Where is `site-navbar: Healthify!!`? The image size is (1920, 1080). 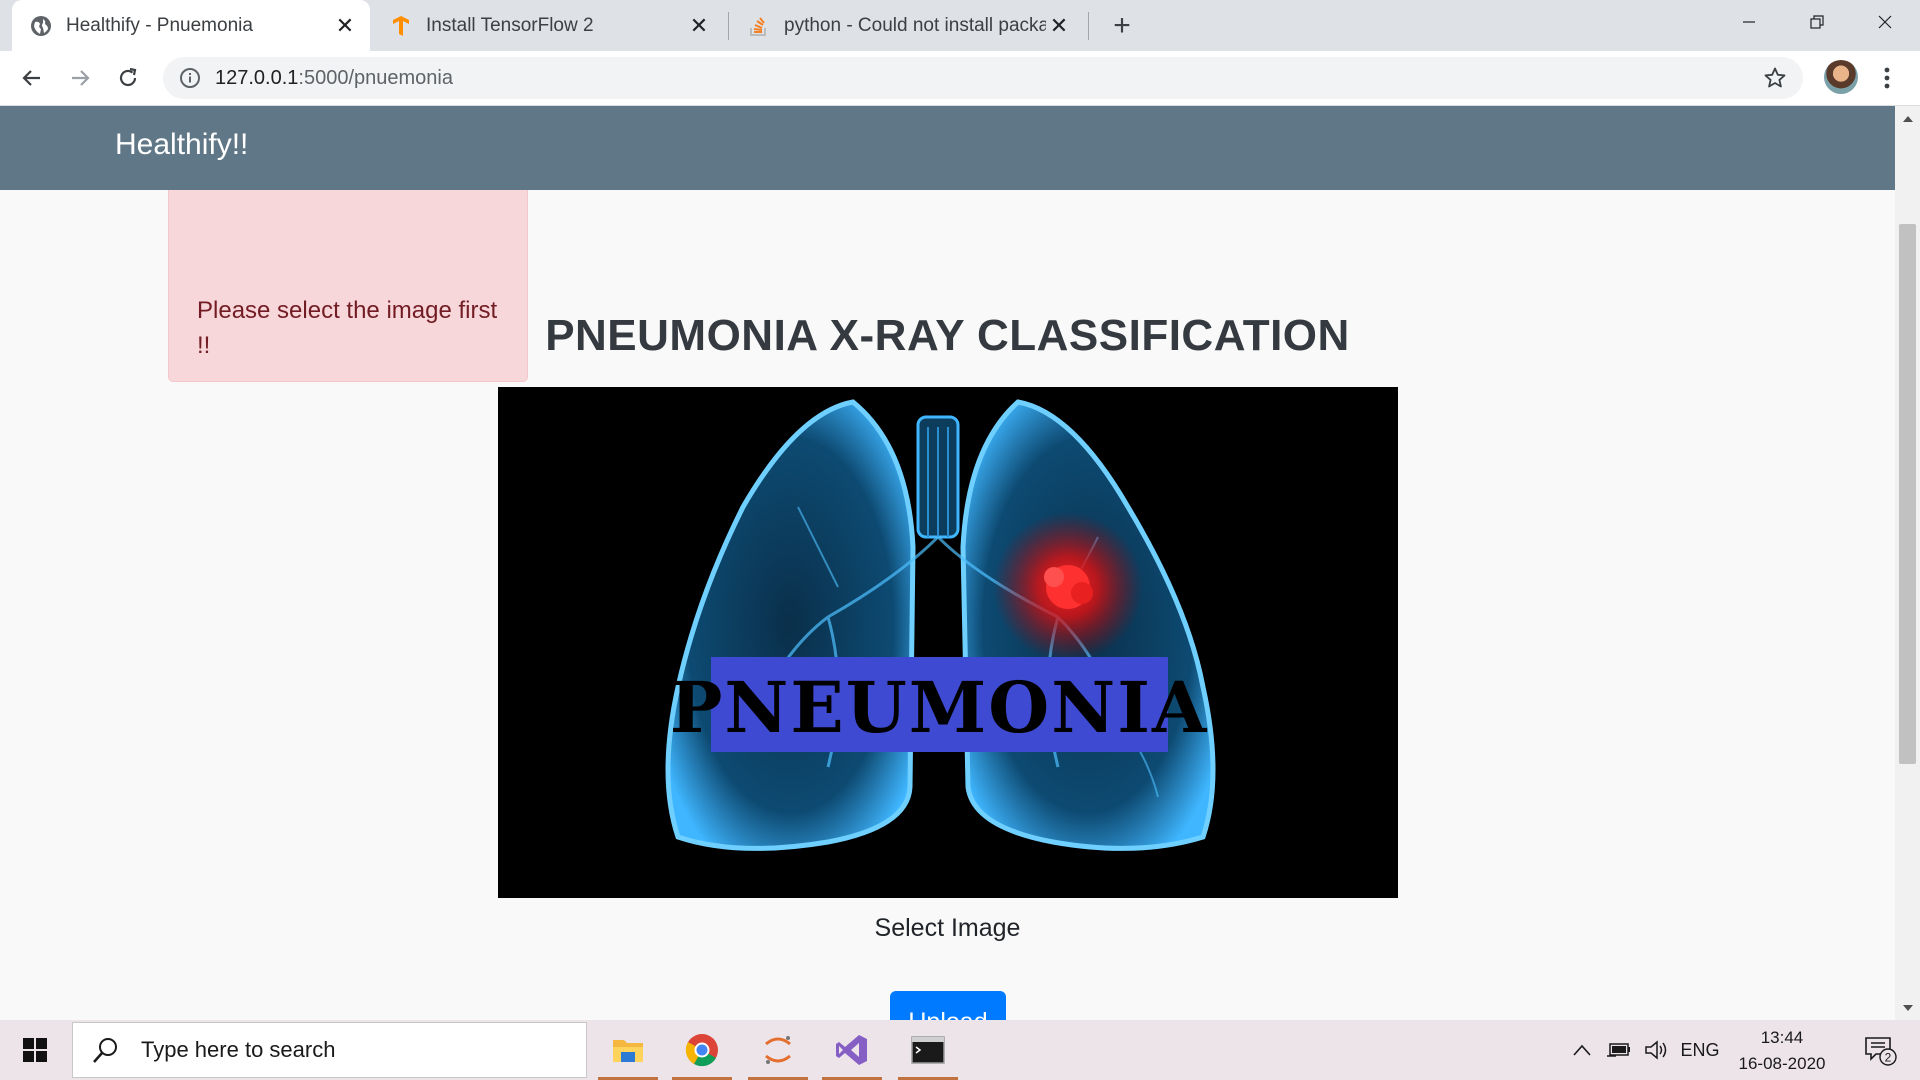
site-navbar: Healthify!! is located at coordinates (947, 148).